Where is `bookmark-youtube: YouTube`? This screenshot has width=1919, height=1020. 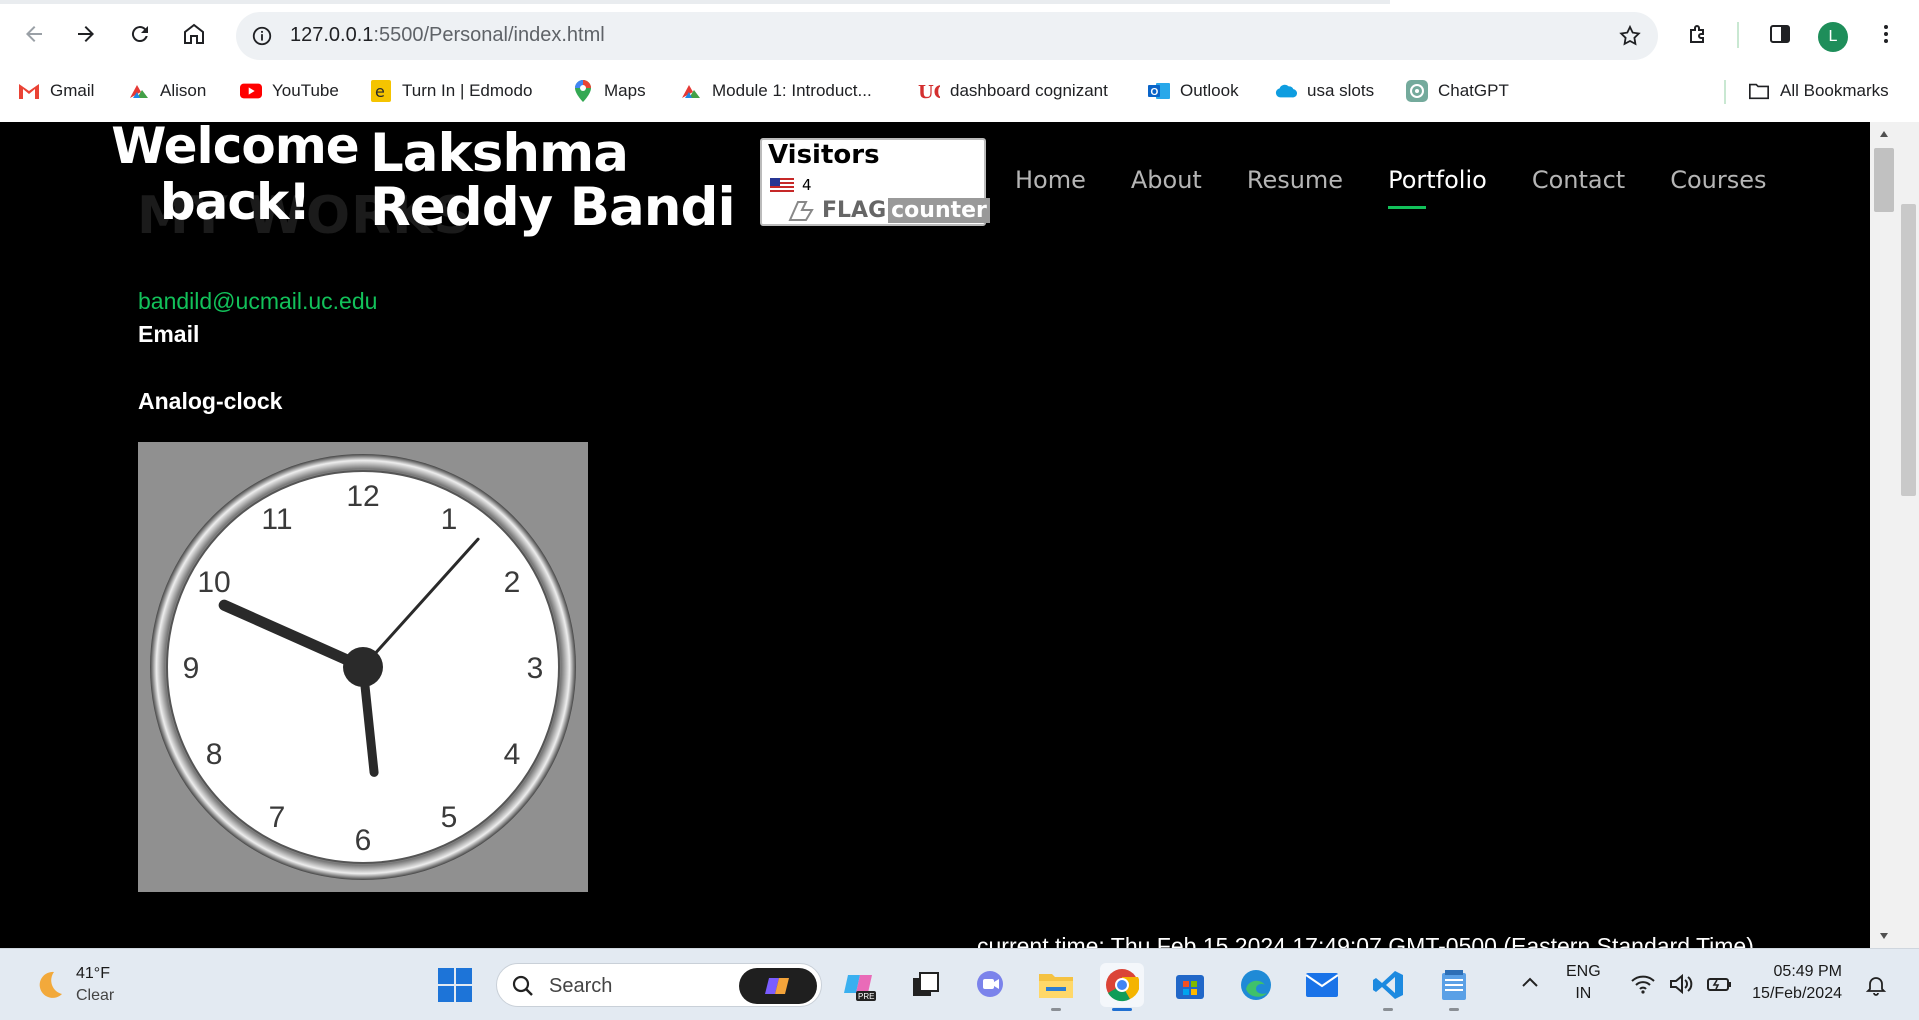 bookmark-youtube: YouTube is located at coordinates (289, 91).